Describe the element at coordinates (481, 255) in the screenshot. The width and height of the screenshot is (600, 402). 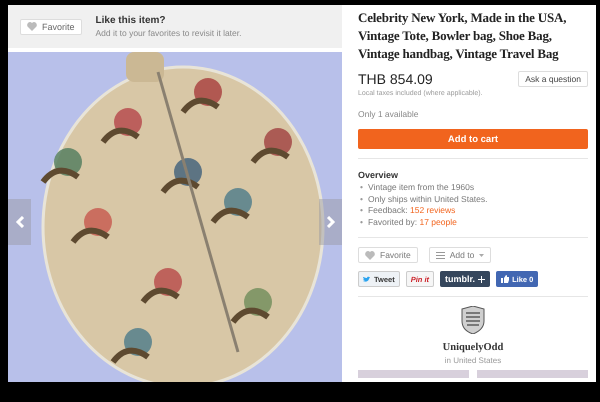
I see `caret-icon` at that location.